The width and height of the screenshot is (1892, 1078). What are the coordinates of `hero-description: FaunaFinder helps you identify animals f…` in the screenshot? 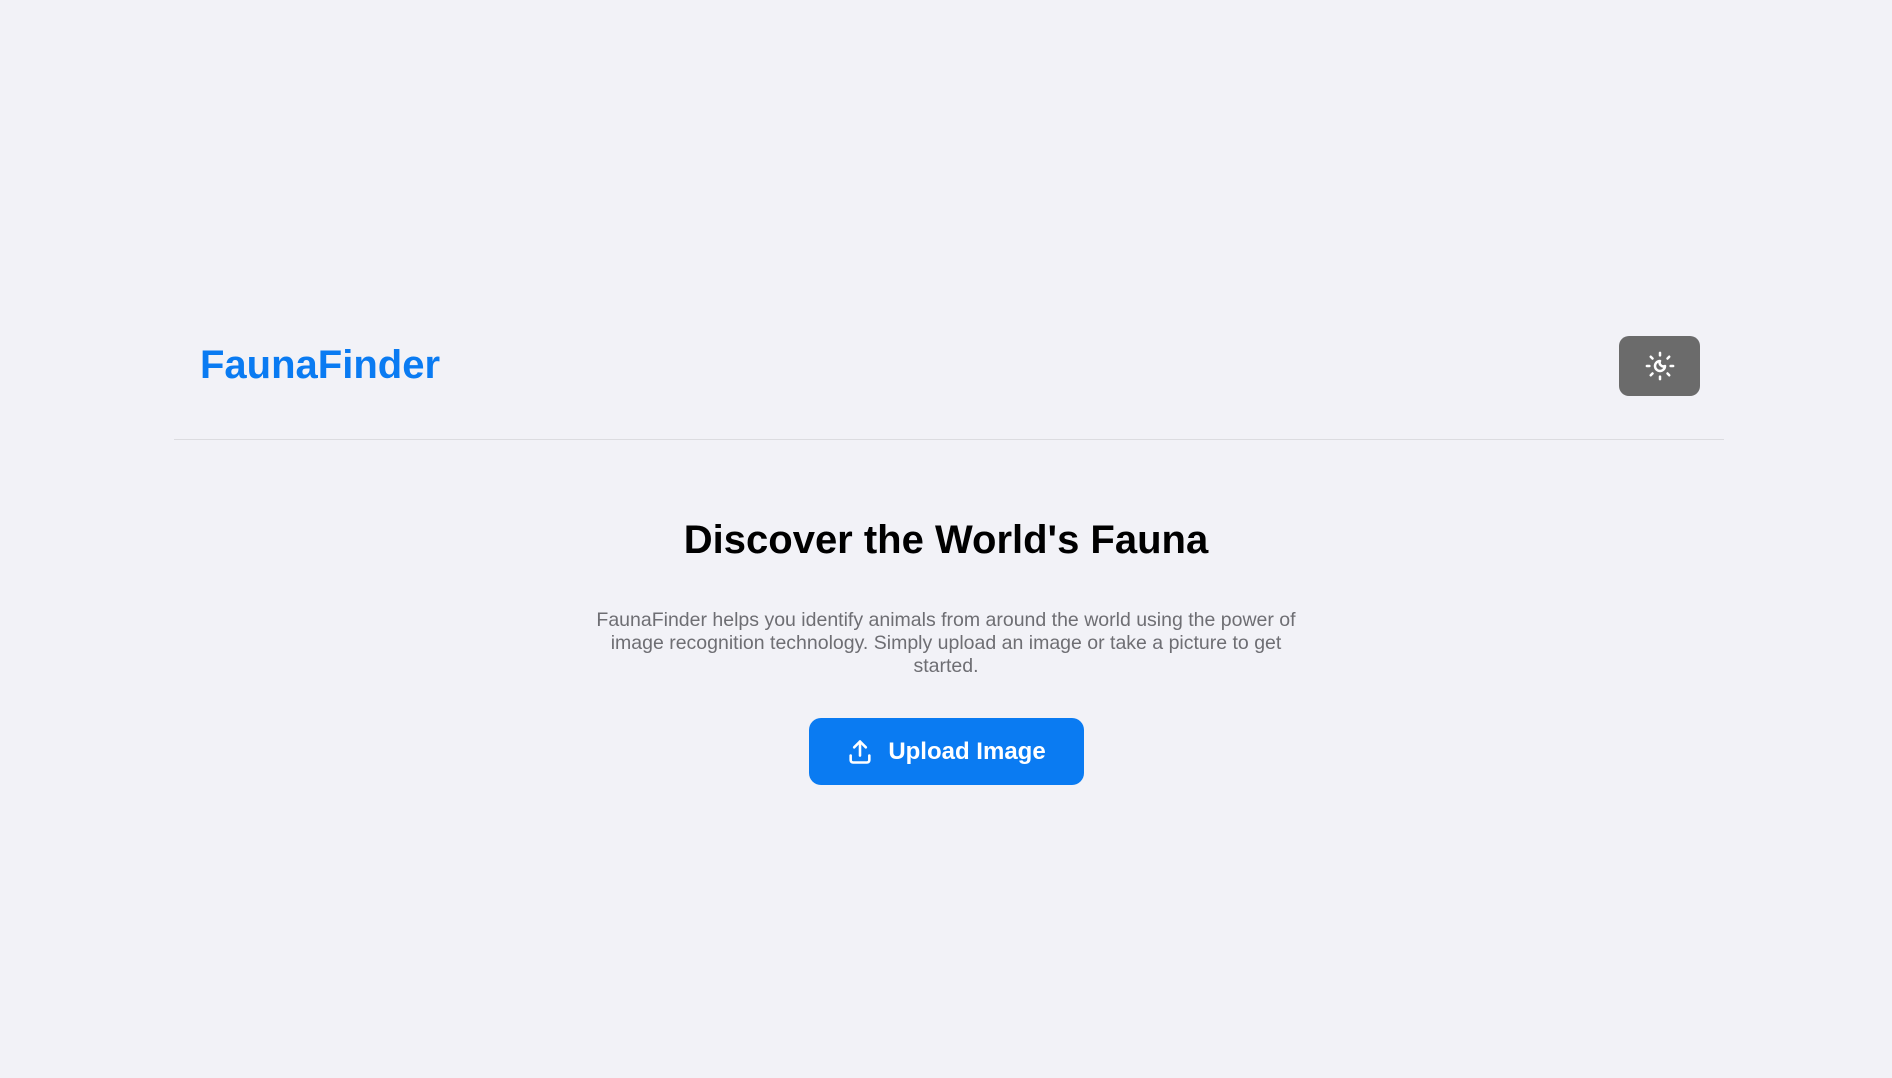 It's located at (946, 643).